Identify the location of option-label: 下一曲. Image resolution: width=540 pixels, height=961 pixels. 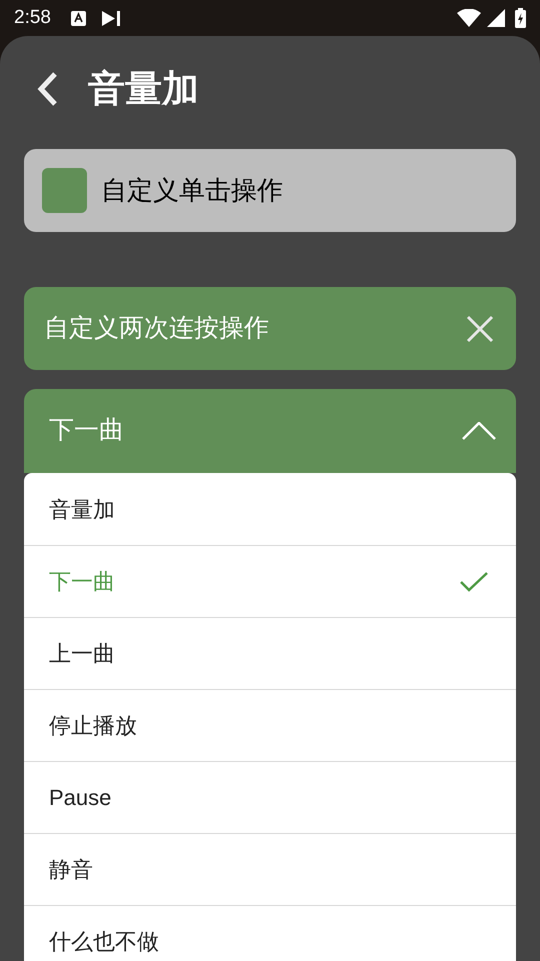
(82, 582).